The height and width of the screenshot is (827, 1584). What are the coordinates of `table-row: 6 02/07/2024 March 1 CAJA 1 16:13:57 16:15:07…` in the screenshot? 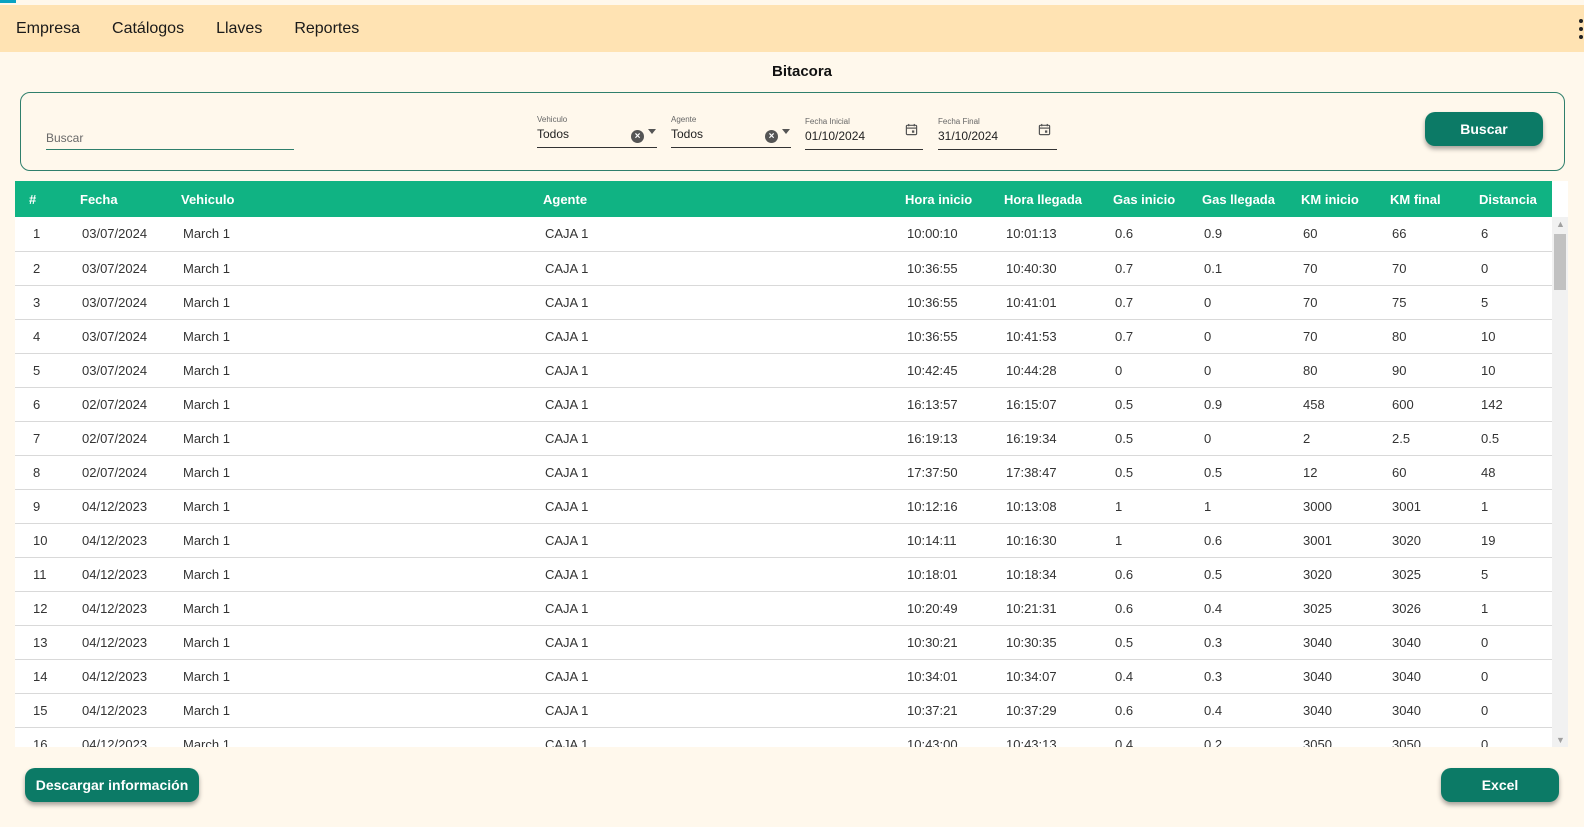 It's located at (783, 404).